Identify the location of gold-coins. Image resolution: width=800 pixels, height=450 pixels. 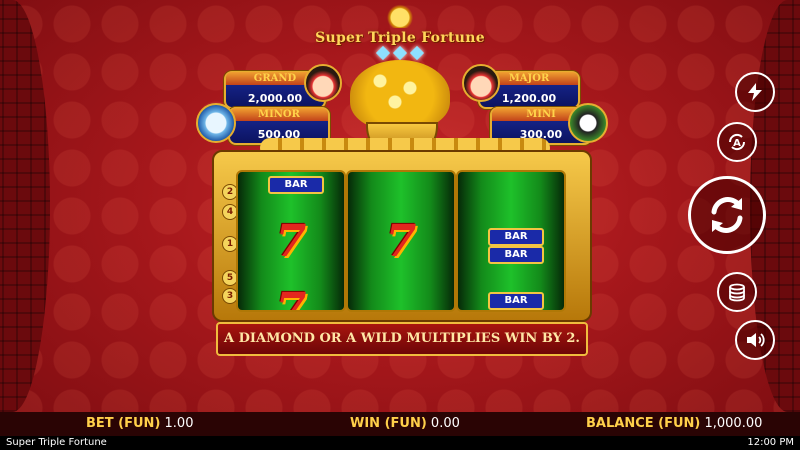
(400, 95).